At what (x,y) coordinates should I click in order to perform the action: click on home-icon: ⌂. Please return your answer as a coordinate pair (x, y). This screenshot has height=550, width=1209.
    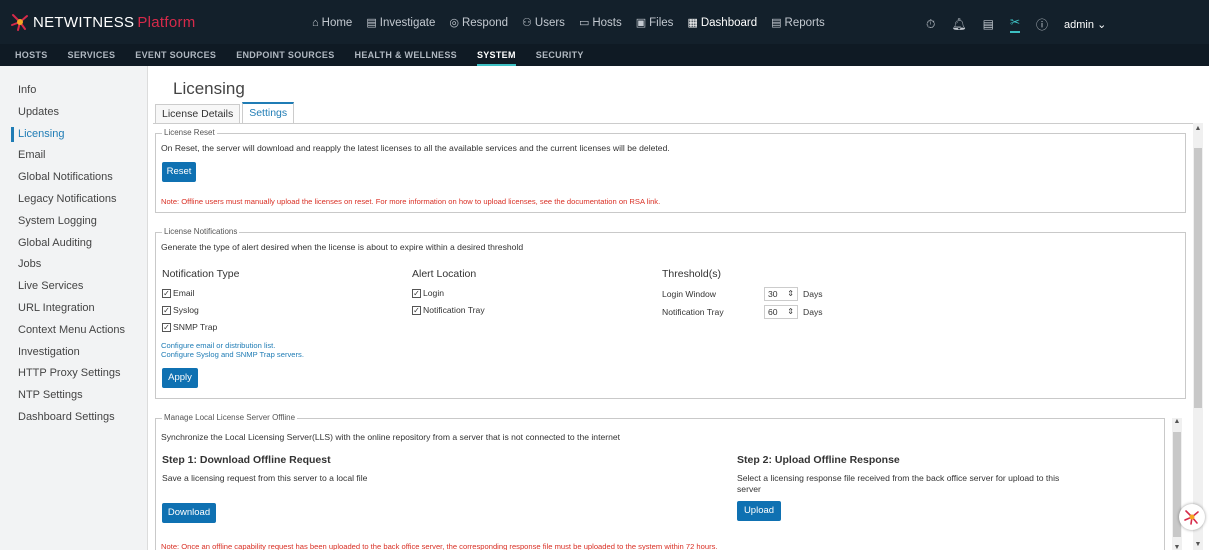
    Looking at the image, I should click on (315, 22).